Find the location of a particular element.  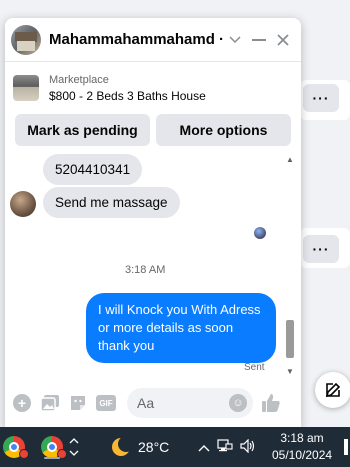

chevron-up-down-icon is located at coordinates (74, 447).